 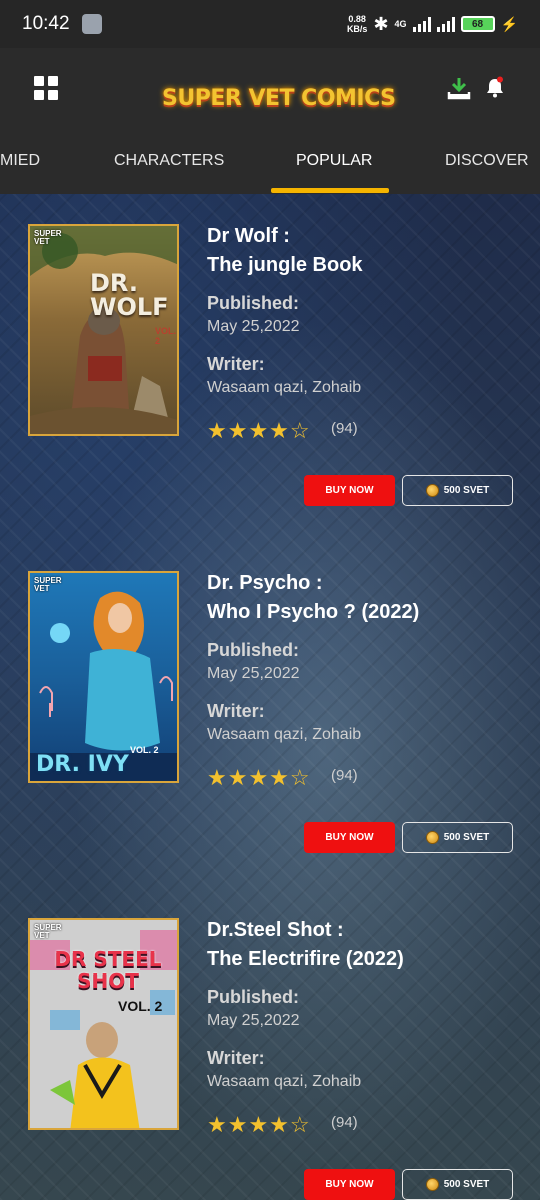 What do you see at coordinates (103, 1024) in the screenshot?
I see `comic-cover: SUPER VET DR STEEL SHOT VOL. 2` at bounding box center [103, 1024].